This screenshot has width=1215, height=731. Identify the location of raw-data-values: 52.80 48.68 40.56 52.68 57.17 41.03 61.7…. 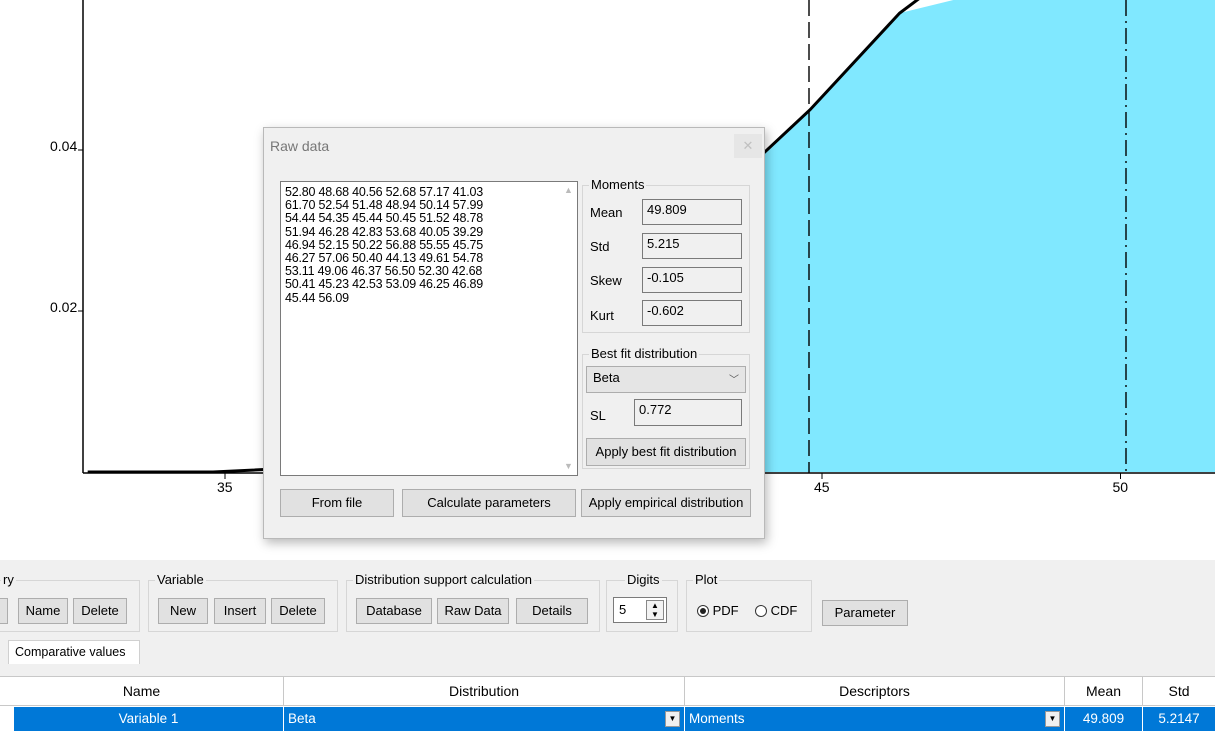
(384, 245).